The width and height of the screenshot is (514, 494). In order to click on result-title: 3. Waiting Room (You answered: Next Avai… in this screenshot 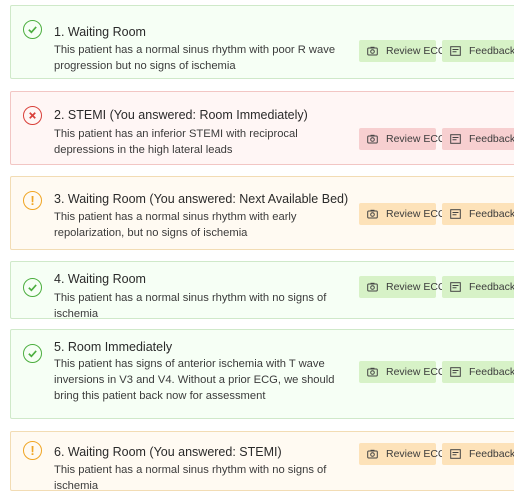, I will do `click(201, 199)`.